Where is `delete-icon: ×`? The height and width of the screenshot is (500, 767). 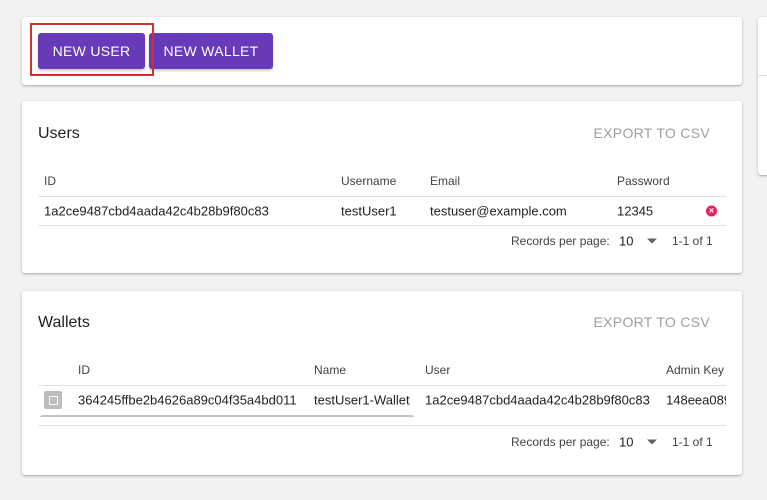 delete-icon: × is located at coordinates (711, 211).